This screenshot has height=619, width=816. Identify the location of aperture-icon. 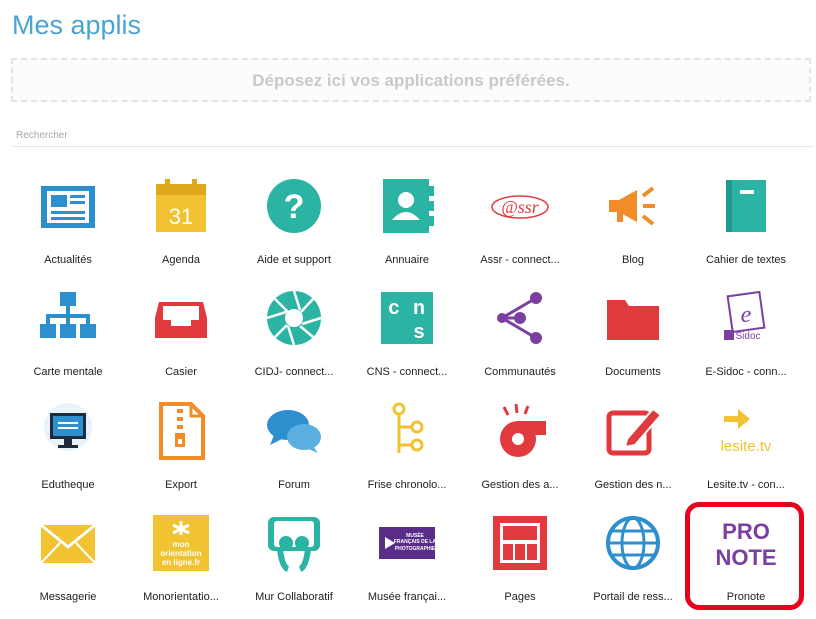
(294, 318).